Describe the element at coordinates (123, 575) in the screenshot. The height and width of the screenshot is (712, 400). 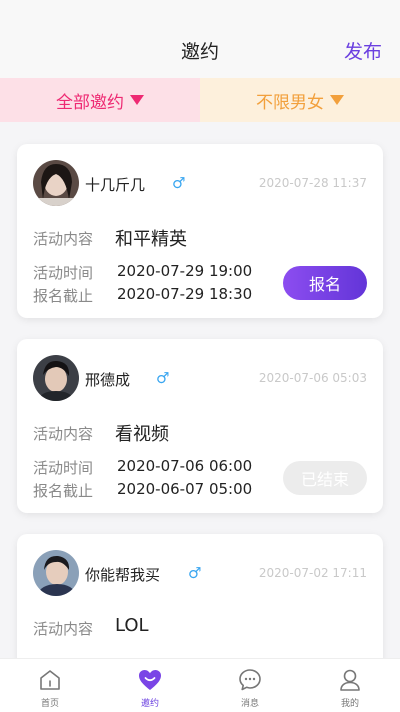
I see `user-name: 你能帮我买` at that location.